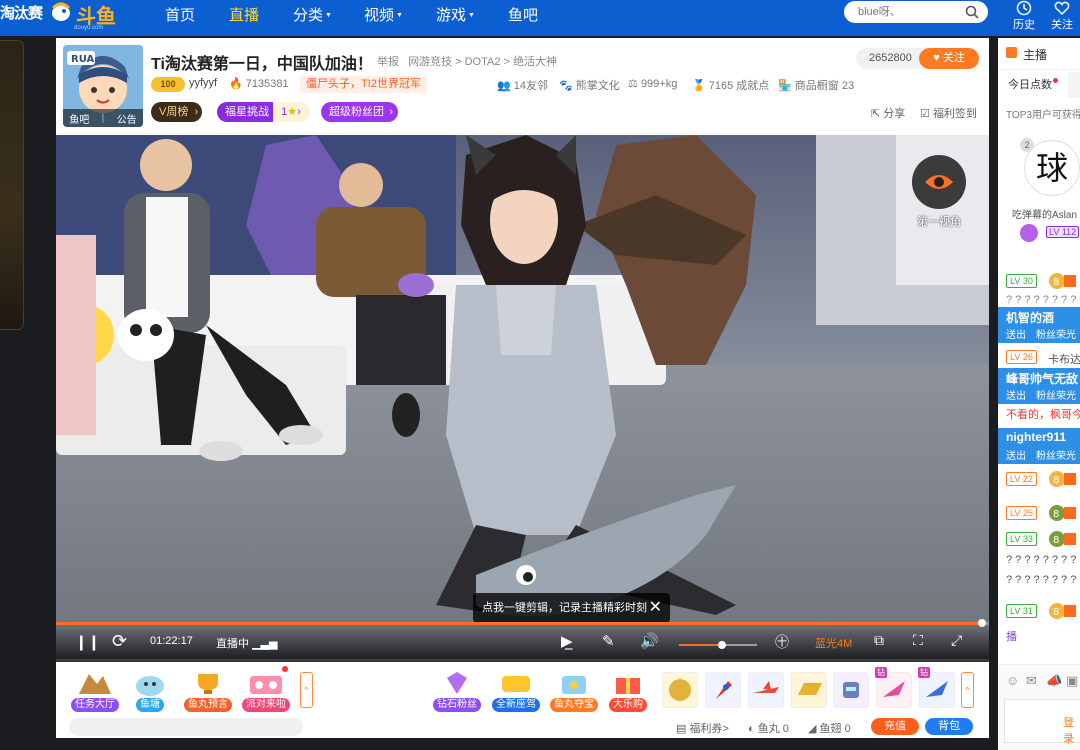 This screenshot has height=750, width=1080. Describe the element at coordinates (363, 84) in the screenshot. I see `honor-tag: 僵尸头子，TI2世界冠军` at that location.